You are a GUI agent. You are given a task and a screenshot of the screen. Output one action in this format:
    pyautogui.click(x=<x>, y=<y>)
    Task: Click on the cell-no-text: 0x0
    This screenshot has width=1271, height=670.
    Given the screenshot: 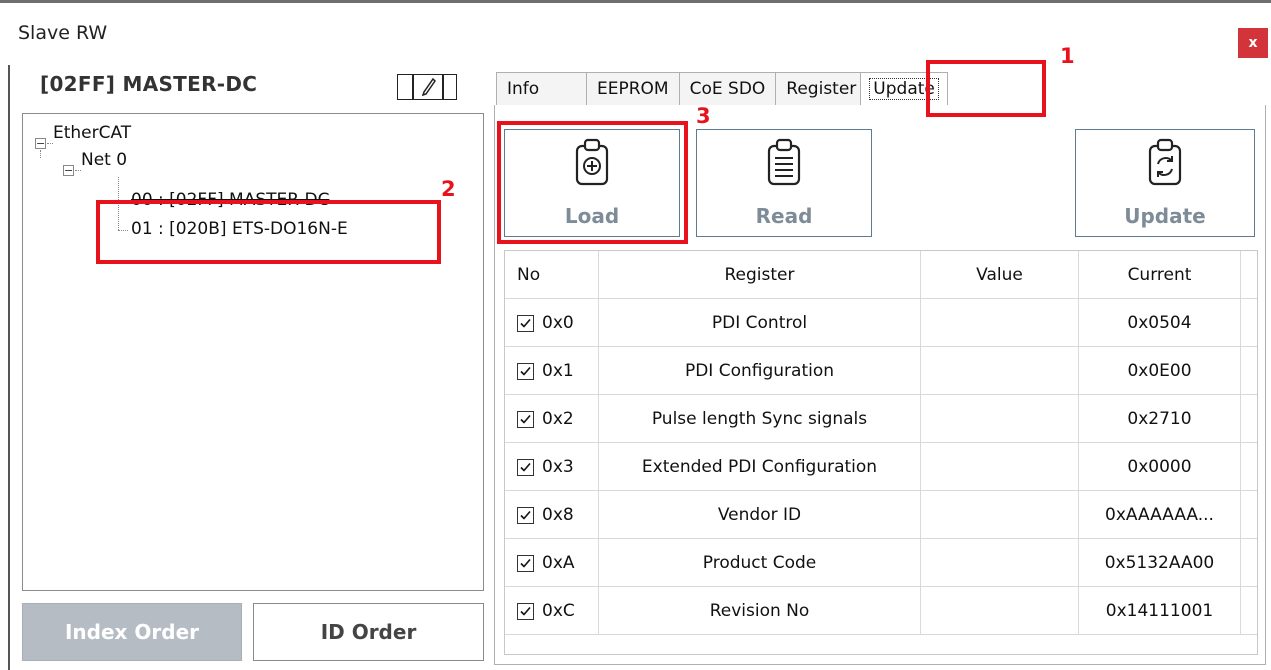 What is the action you would take?
    pyautogui.click(x=558, y=323)
    